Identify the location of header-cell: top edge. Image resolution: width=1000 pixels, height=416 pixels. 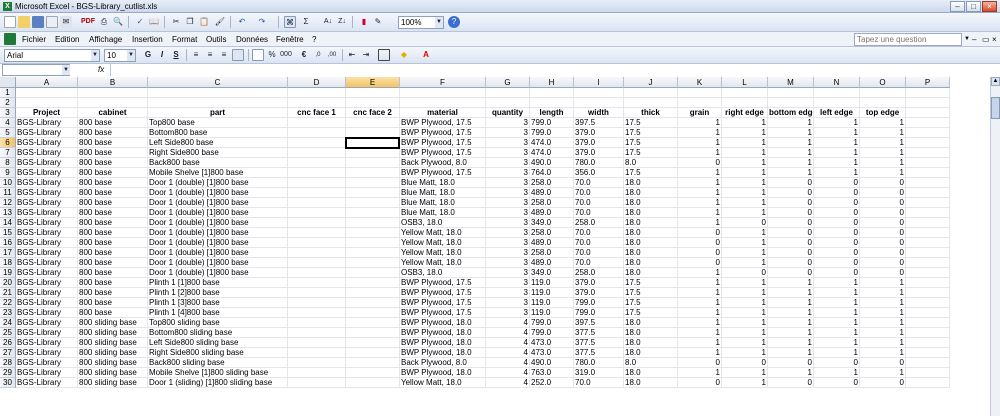
(883, 113).